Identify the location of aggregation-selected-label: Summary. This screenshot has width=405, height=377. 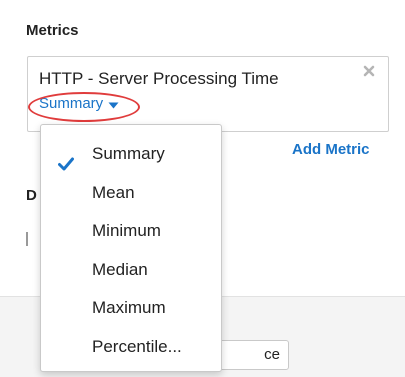
(71, 103).